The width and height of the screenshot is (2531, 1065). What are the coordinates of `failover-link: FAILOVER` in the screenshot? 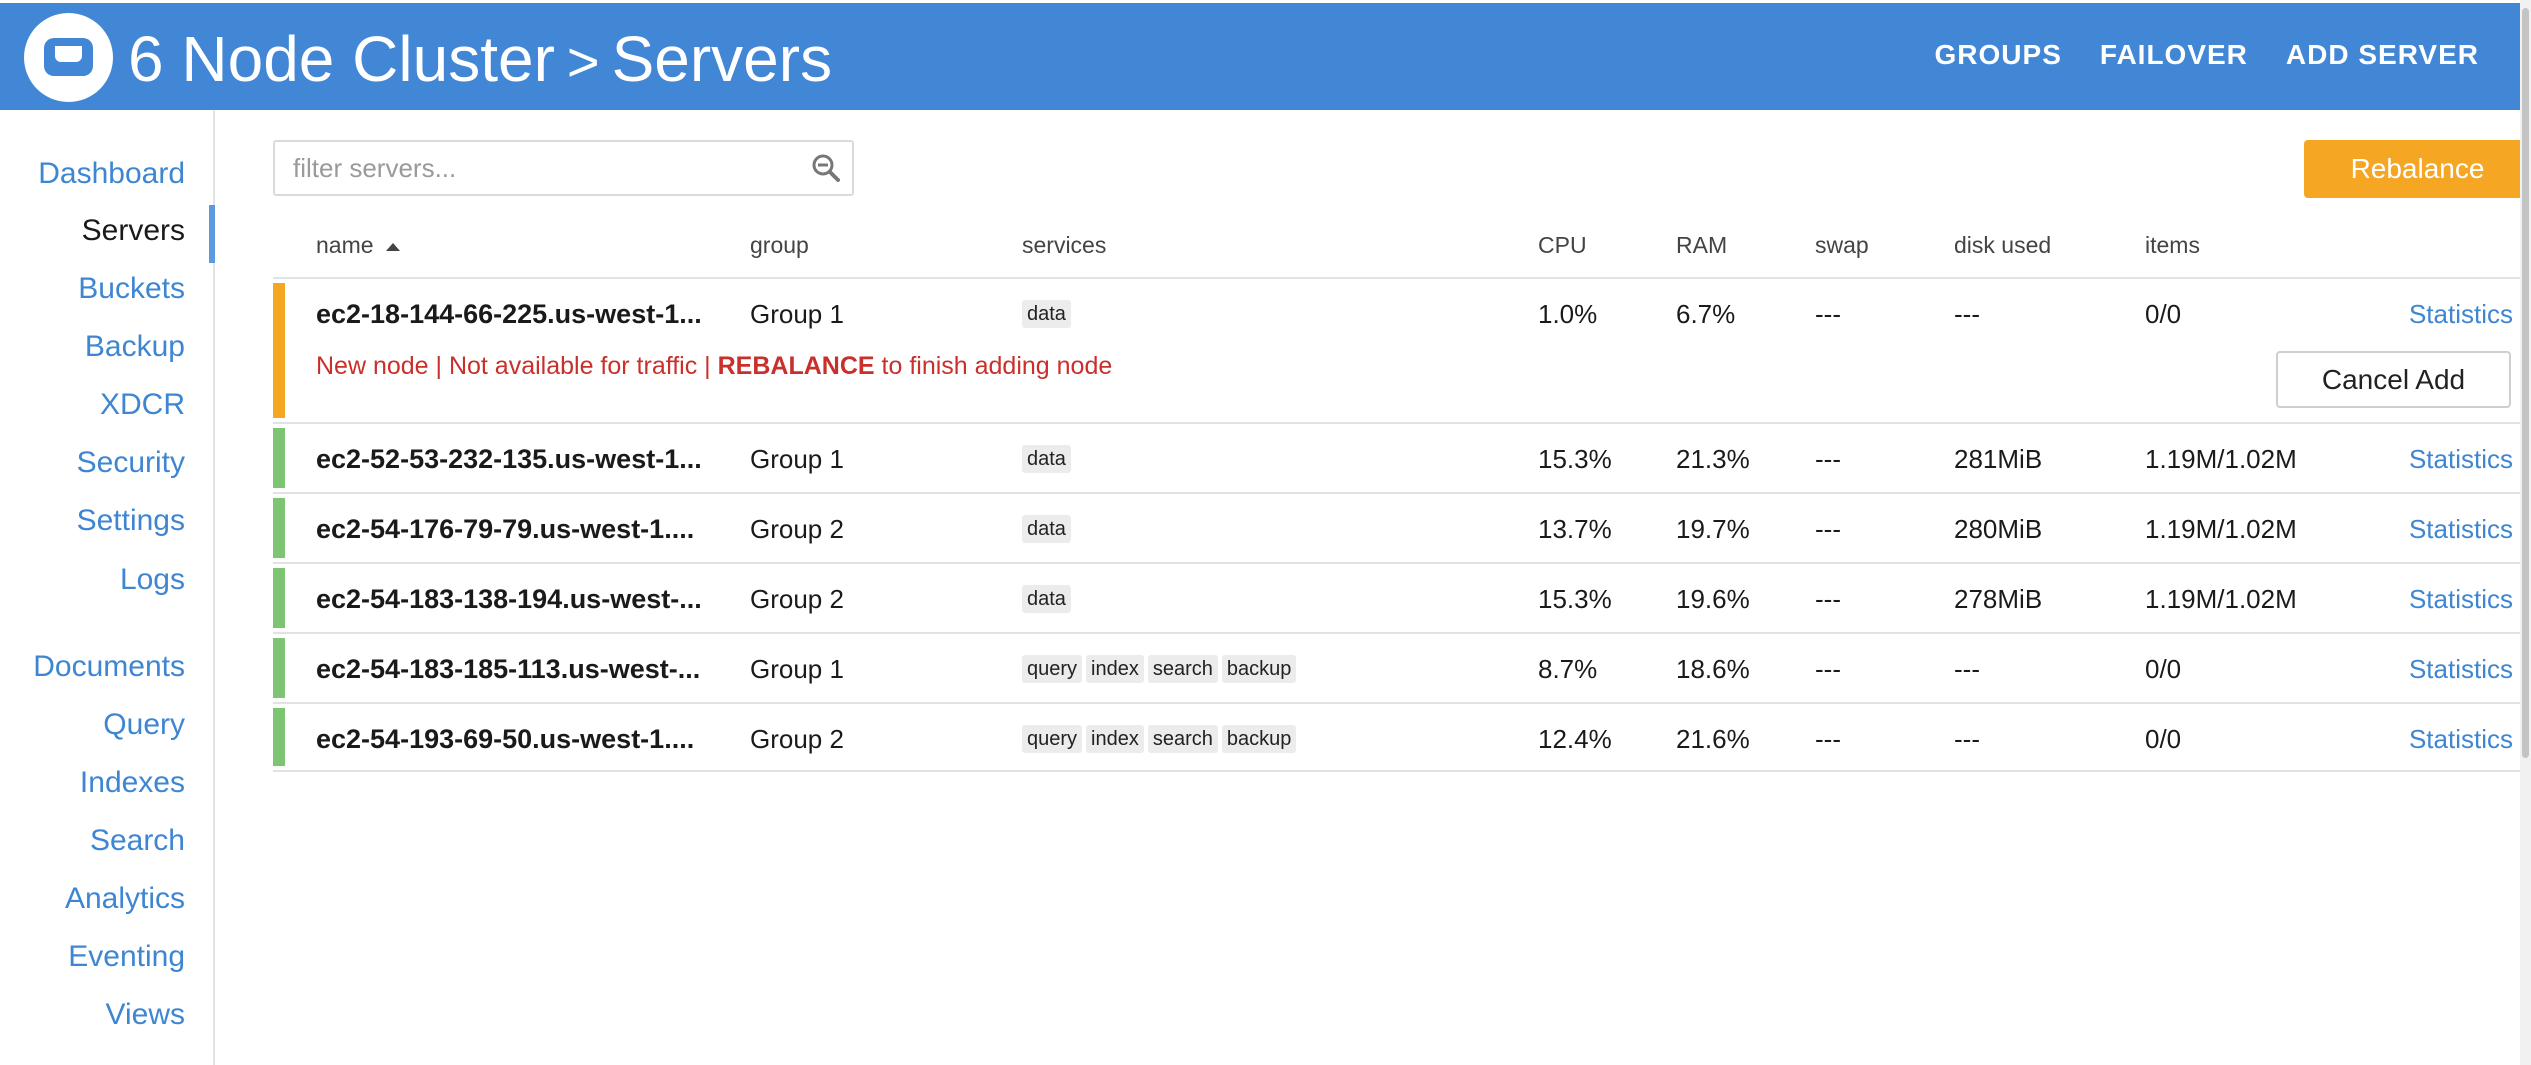 It's located at (2174, 55).